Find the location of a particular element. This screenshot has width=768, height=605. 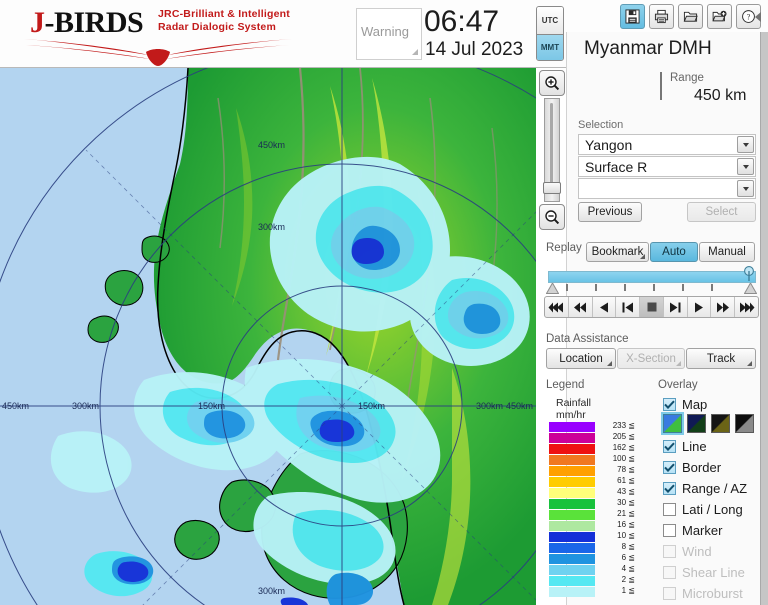

legend-value-label: 100 ≦ is located at coordinates (623, 458).